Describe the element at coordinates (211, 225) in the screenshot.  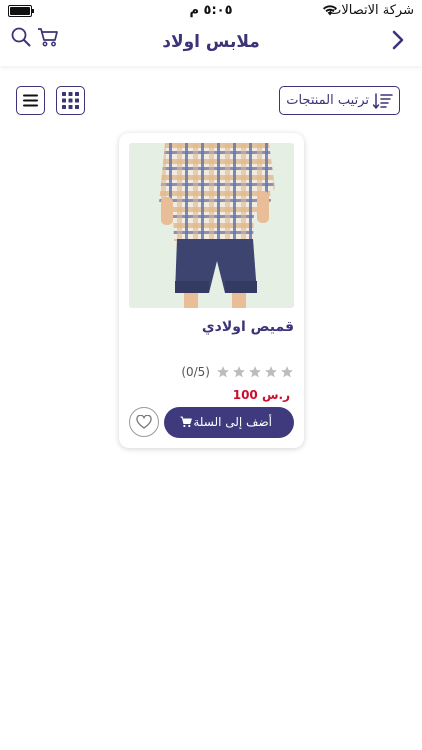
I see `product-image` at that location.